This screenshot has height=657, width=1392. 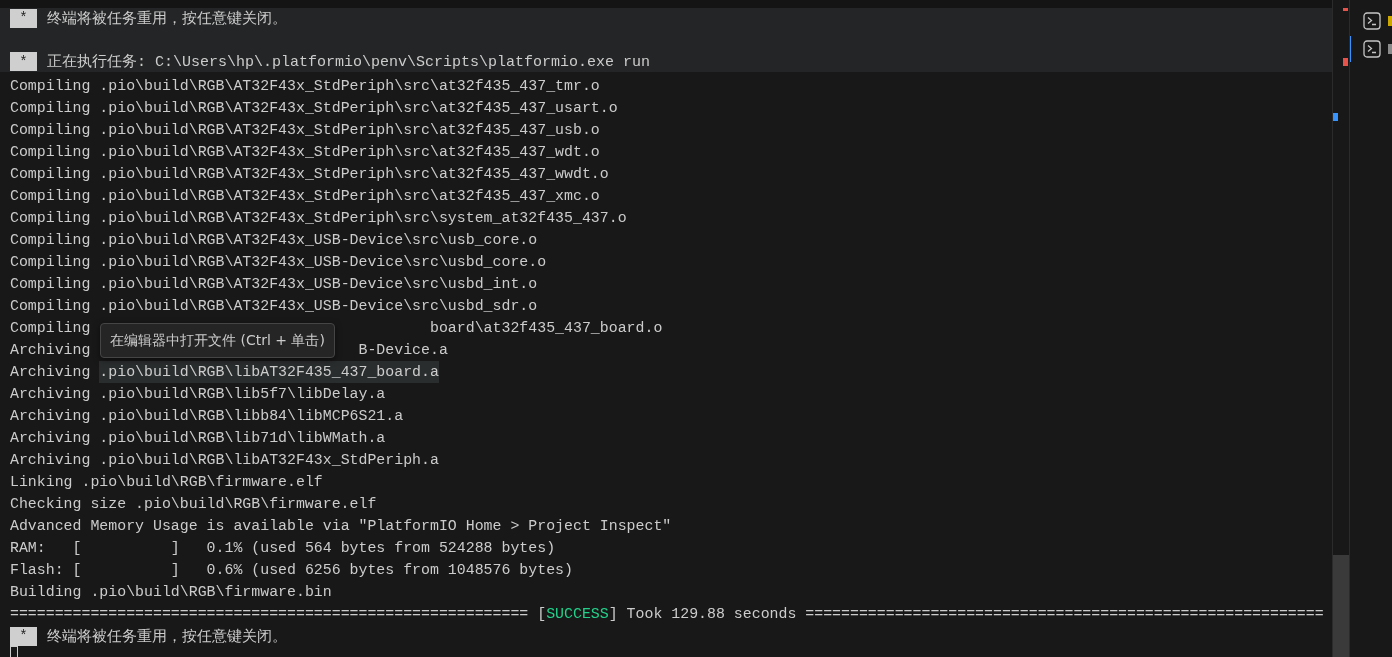 What do you see at coordinates (363, 218) in the screenshot?
I see `file-path-link: .pio\build\RGB\AT32F43x_StdPeriph\src\system_at32f435_437.o` at bounding box center [363, 218].